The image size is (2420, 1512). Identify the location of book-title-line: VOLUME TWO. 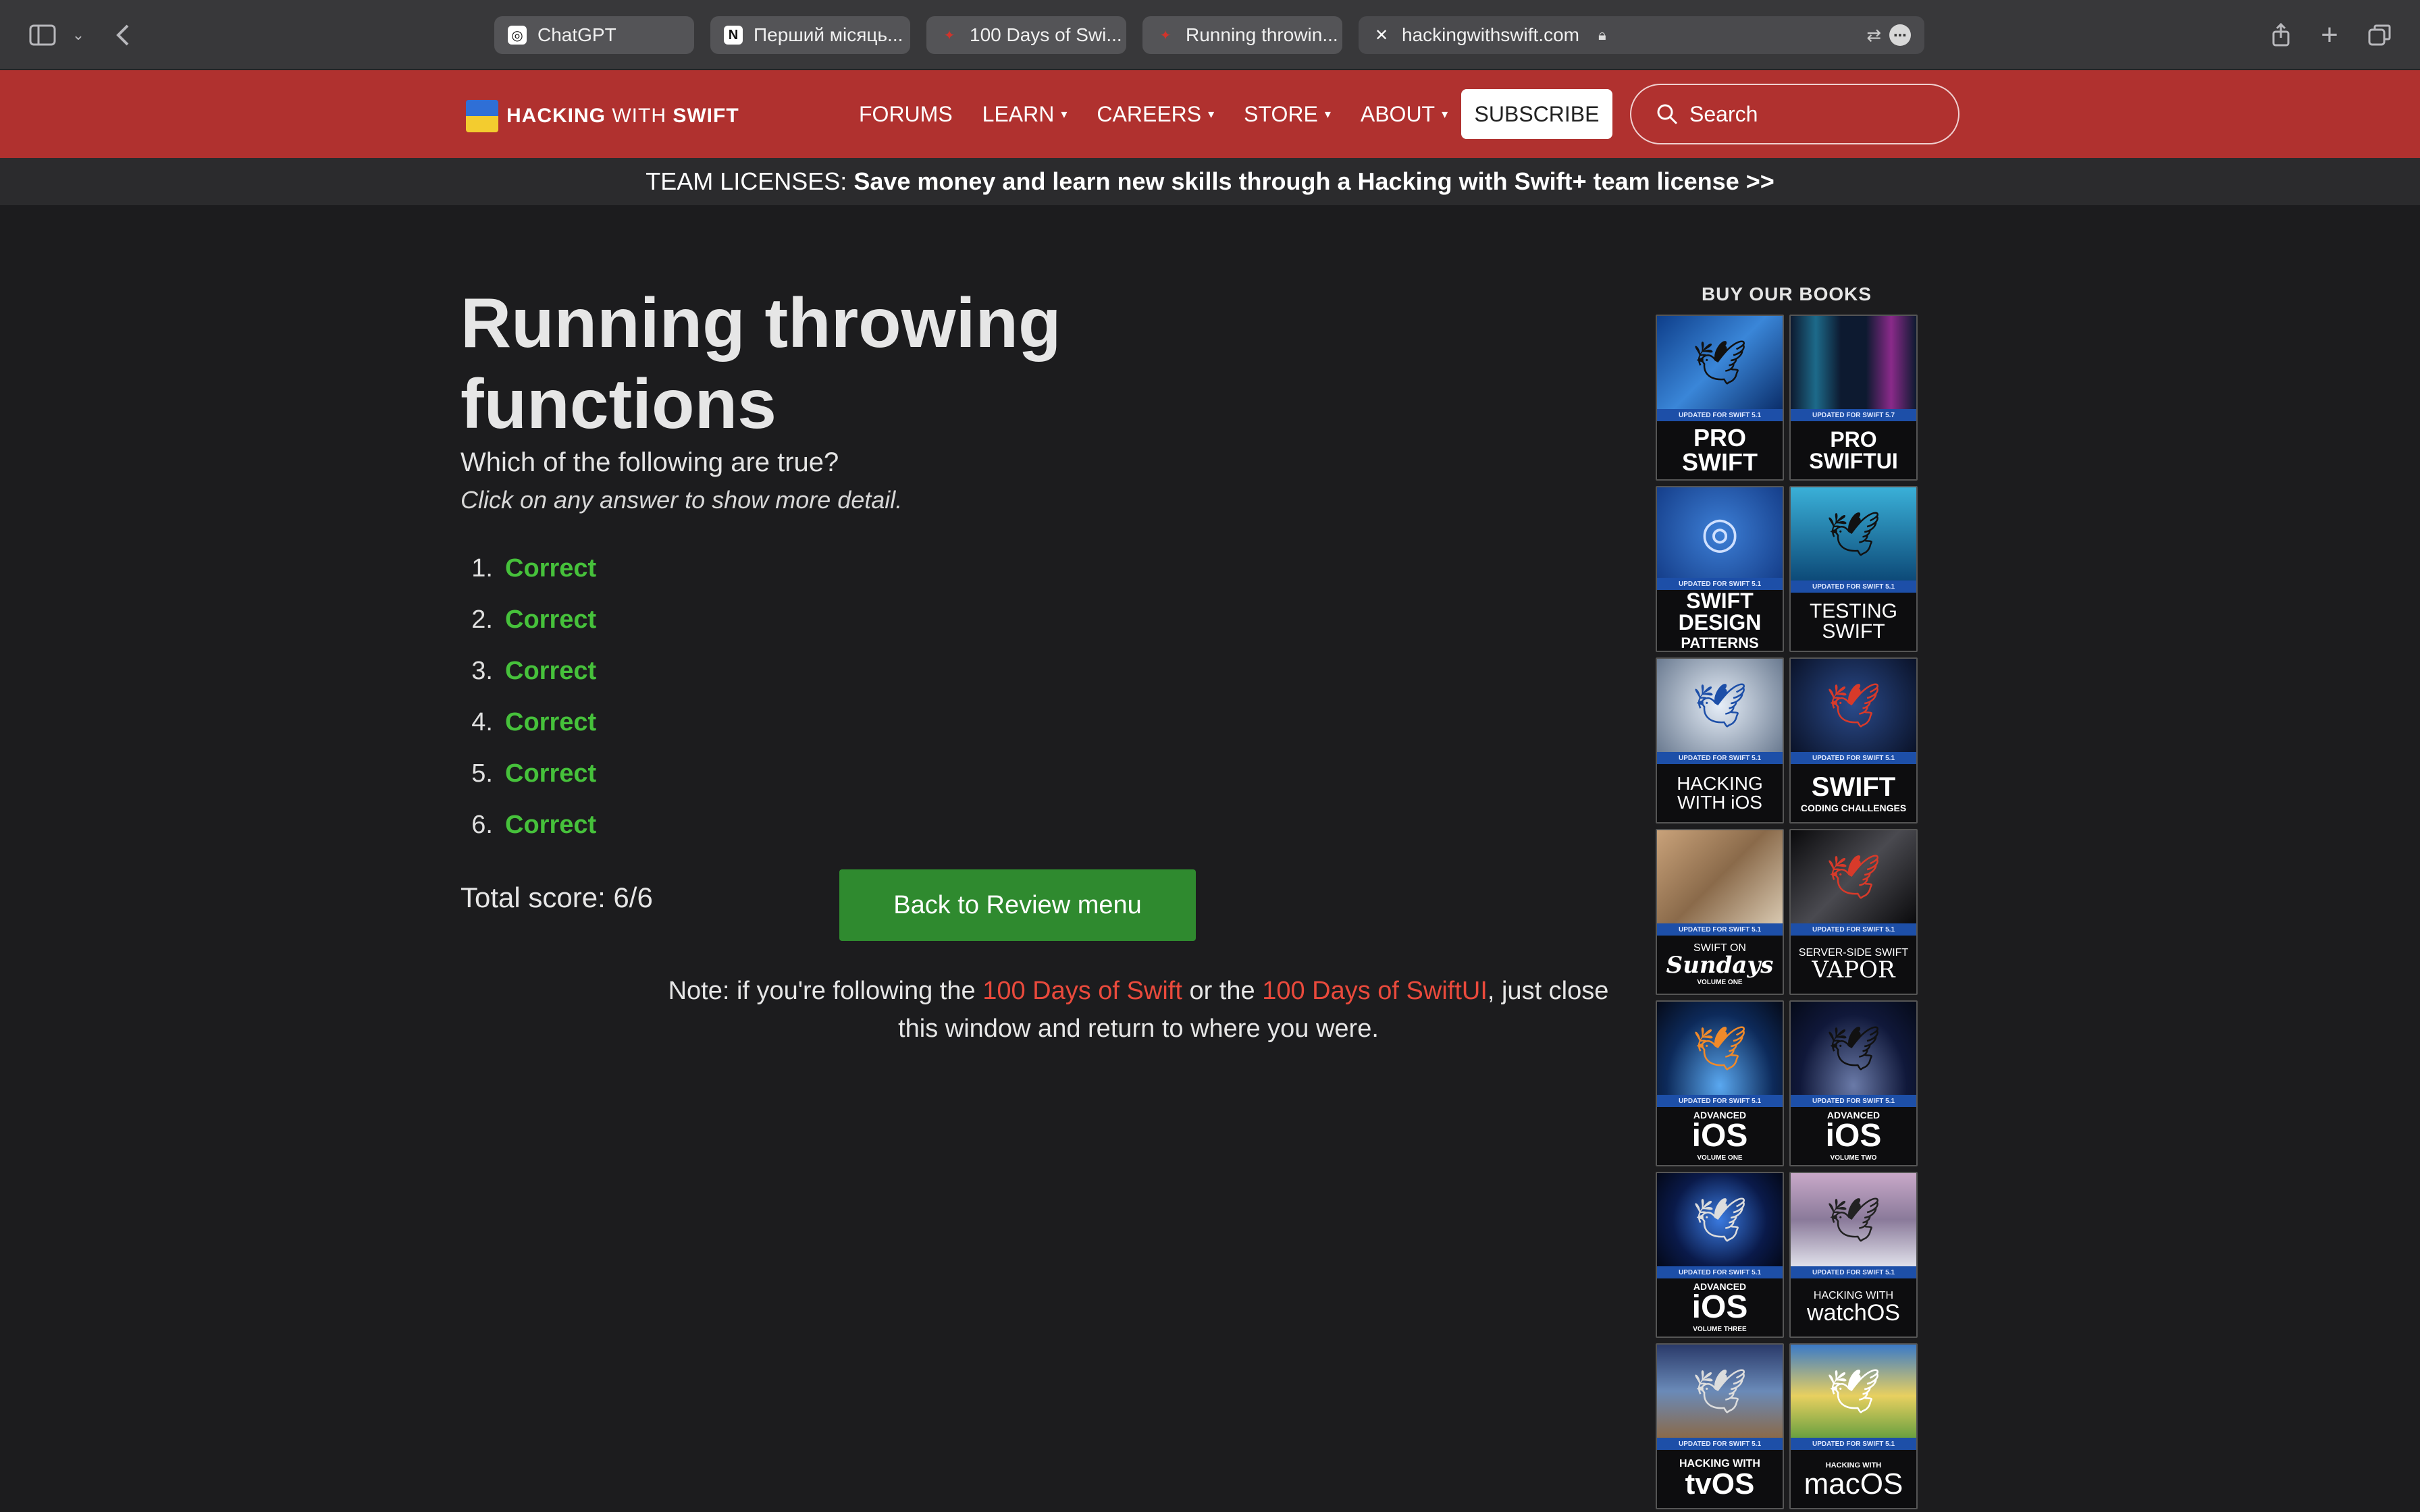
(1853, 1158).